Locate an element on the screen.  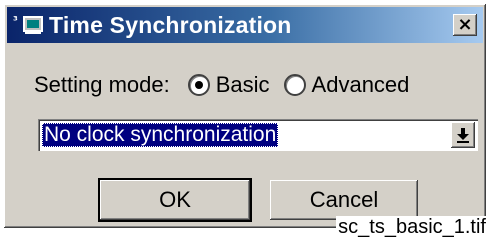
radio-basic-label: Basic is located at coordinates (243, 85).